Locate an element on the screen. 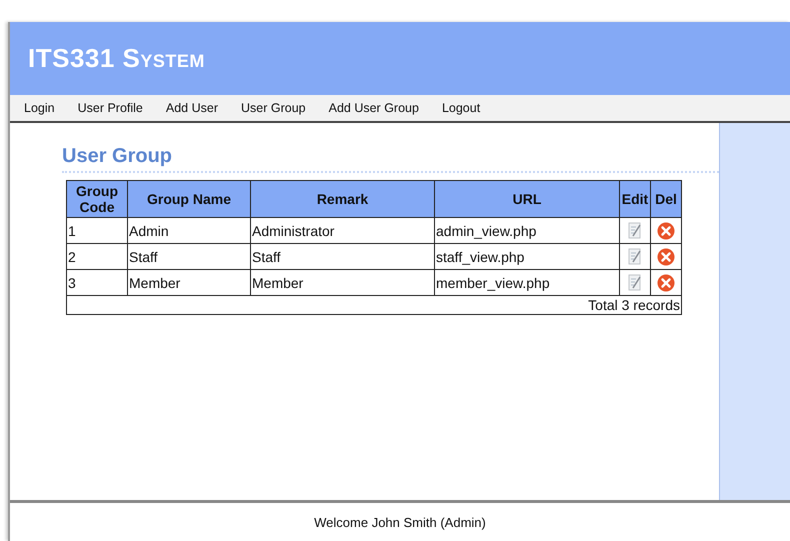 This screenshot has width=790, height=541. welcome-text: Welcome John Smith (Admin) is located at coordinates (400, 522).